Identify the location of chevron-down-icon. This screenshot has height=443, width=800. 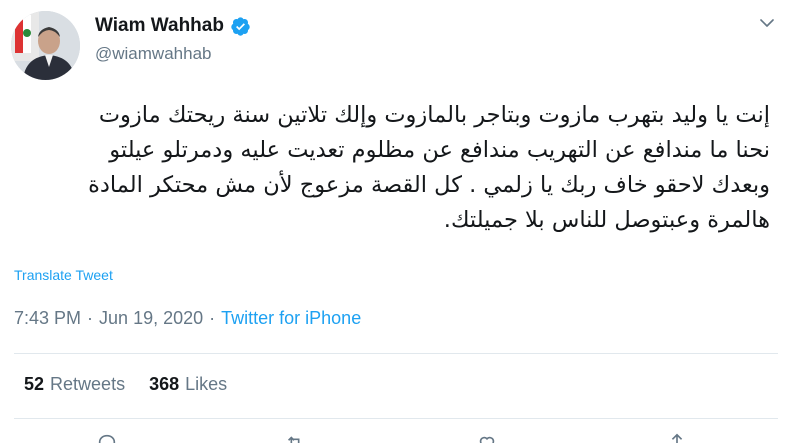
(767, 23).